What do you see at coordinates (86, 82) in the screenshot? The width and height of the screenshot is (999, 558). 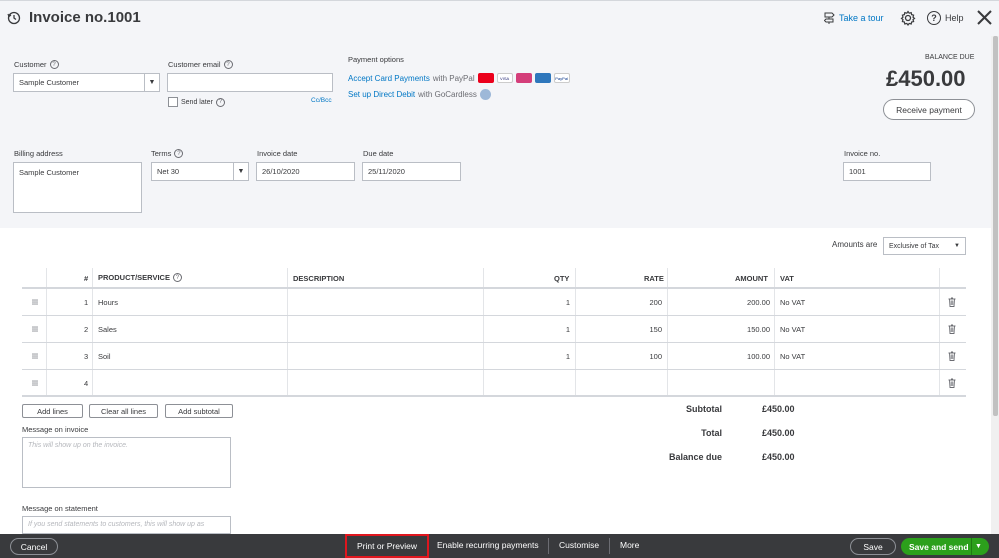 I see `customer-select: Sample Customer ▼` at bounding box center [86, 82].